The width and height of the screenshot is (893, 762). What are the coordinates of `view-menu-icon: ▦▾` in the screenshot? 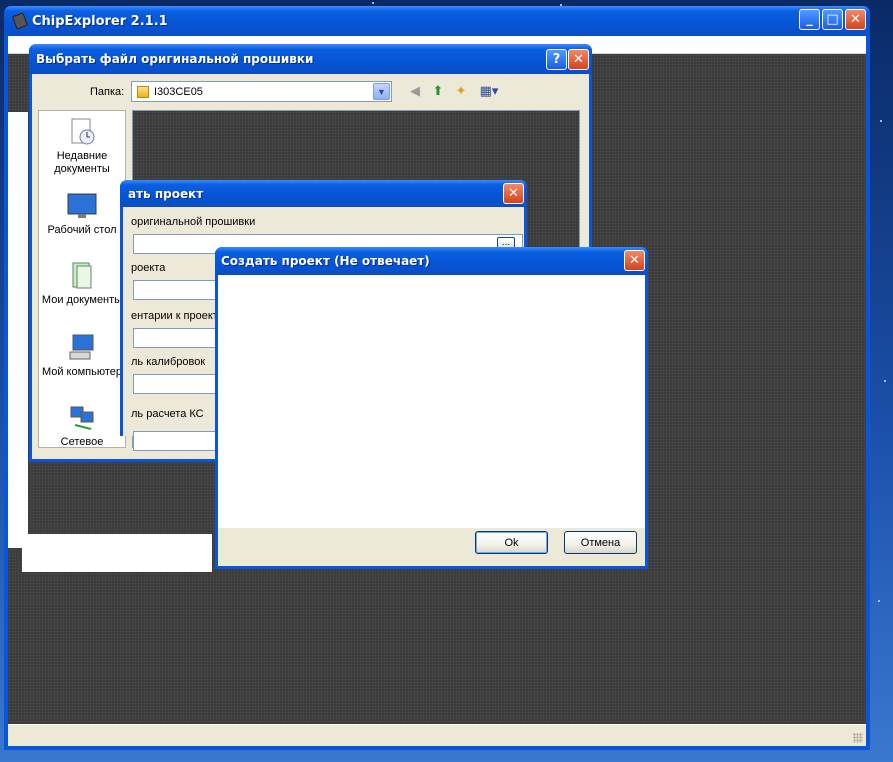 It's located at (489, 91).